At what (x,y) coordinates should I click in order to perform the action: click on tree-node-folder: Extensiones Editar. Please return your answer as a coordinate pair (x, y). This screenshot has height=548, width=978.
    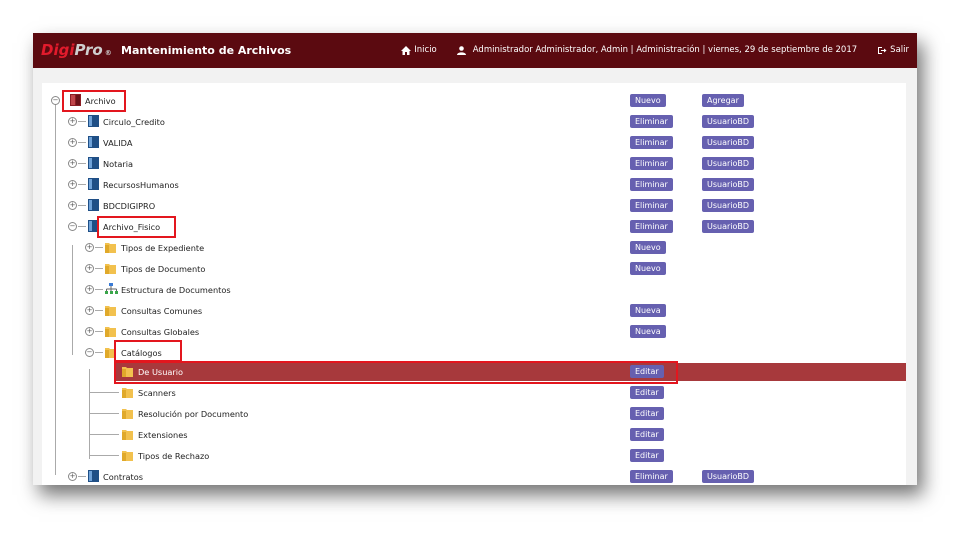
    Looking at the image, I should click on (474, 435).